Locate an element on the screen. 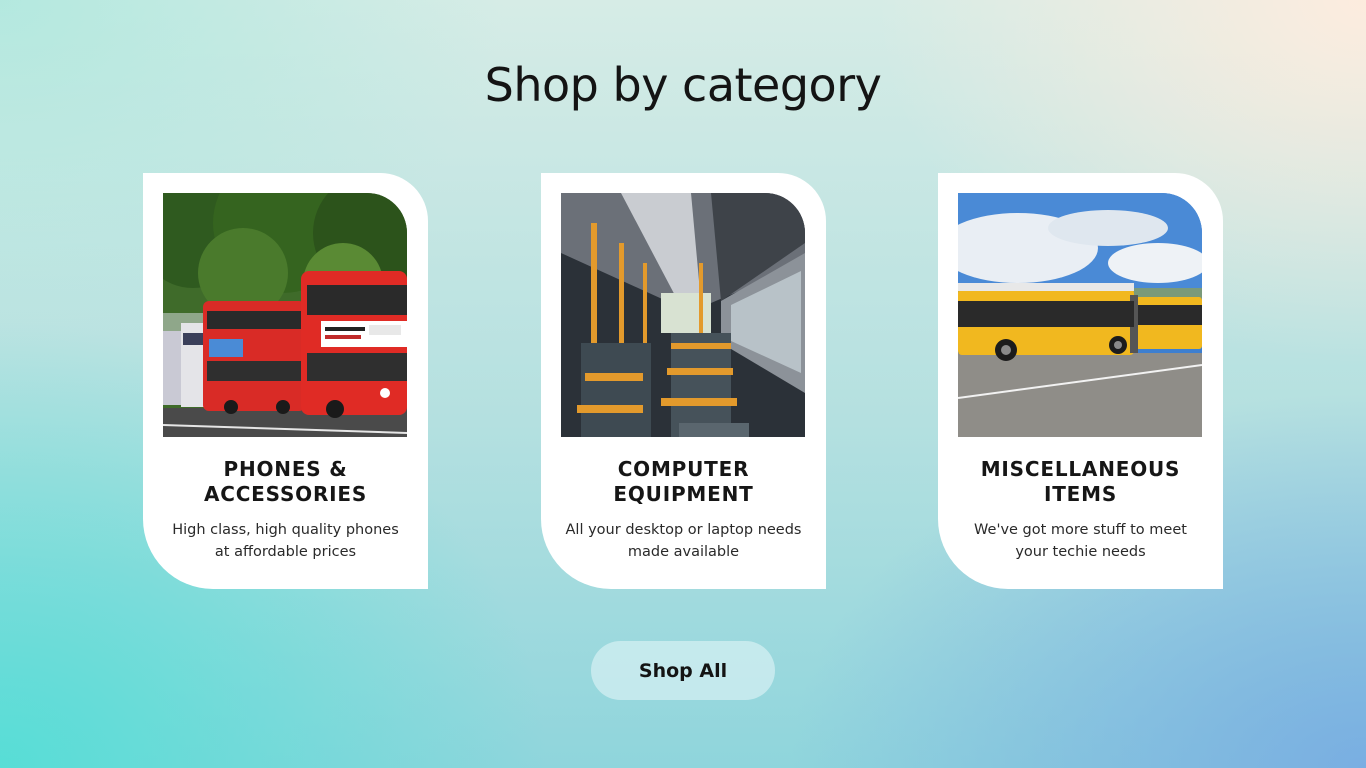 The width and height of the screenshot is (1366, 768). yellow-bus-photo is located at coordinates (1080, 315).